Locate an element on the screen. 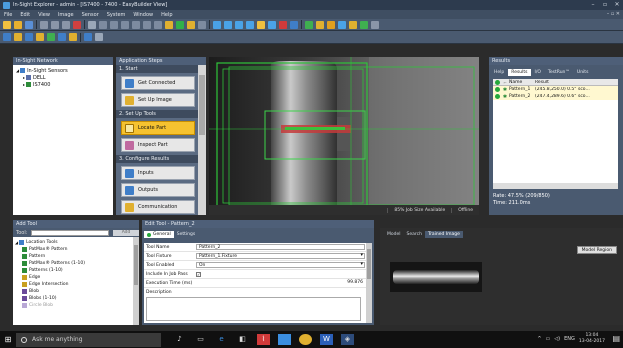  description-field is located at coordinates (253, 309).